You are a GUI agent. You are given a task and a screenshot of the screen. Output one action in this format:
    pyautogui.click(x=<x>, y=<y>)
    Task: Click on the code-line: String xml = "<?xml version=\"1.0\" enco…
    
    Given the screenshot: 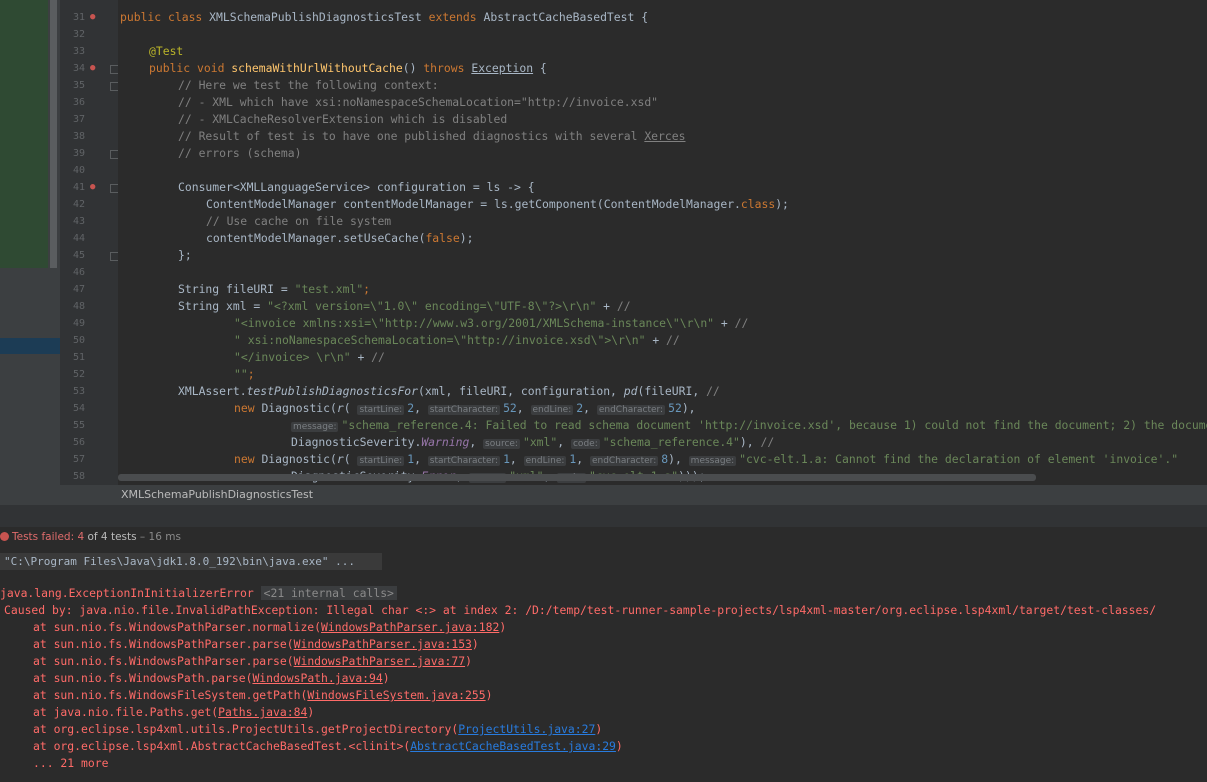 What is the action you would take?
    pyautogui.click(x=404, y=306)
    